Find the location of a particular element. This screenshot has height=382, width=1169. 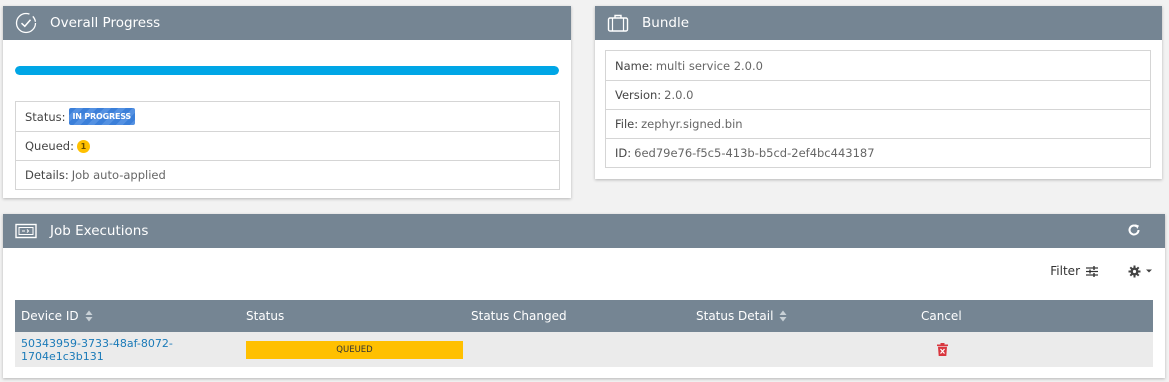

bundle-version-label: Version: is located at coordinates (638, 95).